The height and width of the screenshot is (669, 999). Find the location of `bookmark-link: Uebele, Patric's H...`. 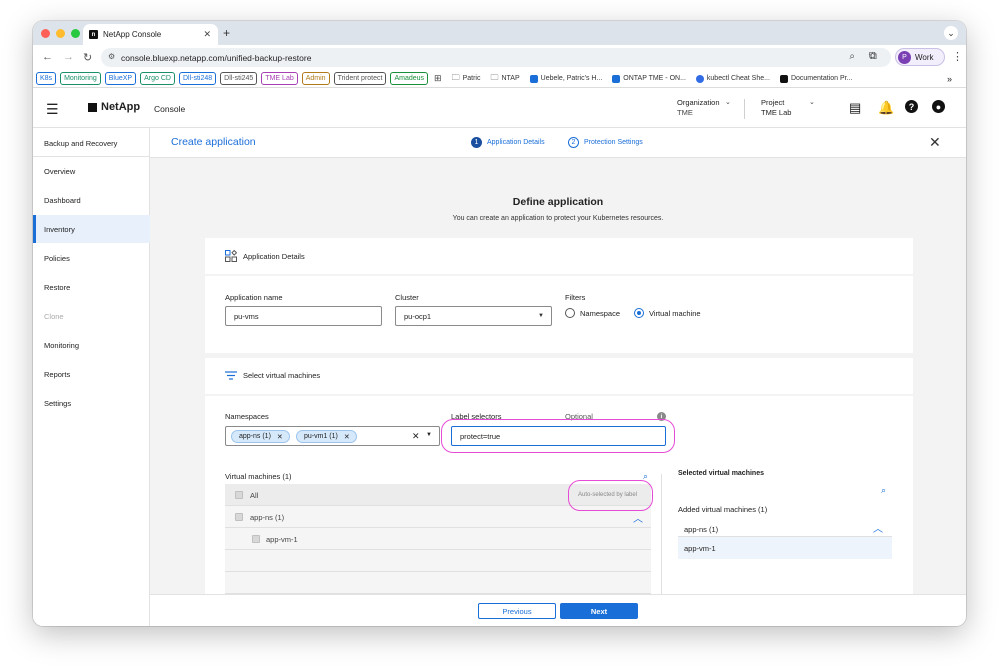

bookmark-link: Uebele, Patric's H... is located at coordinates (565, 78).